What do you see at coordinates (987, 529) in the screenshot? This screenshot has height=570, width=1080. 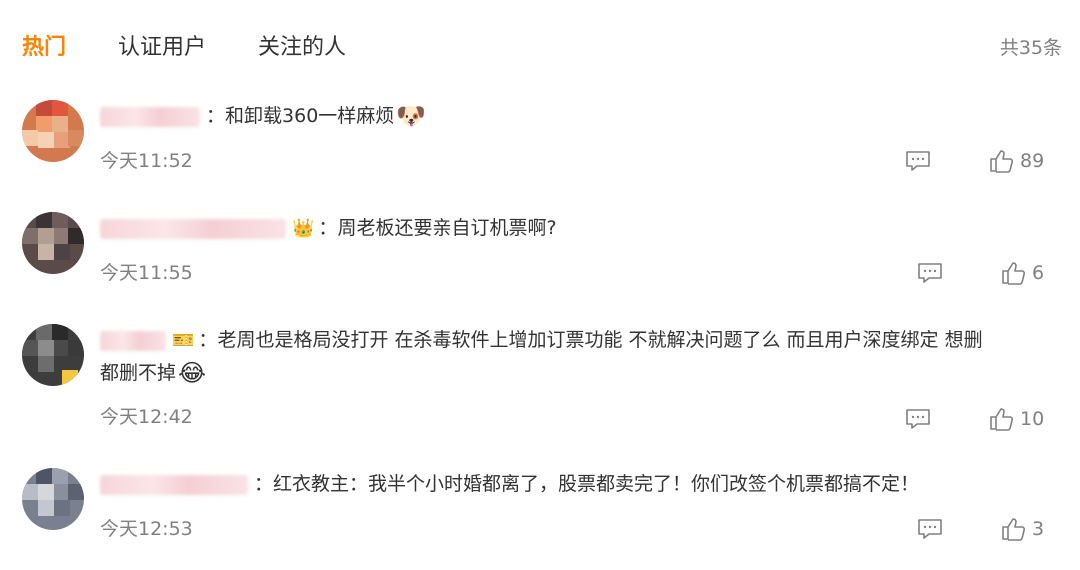 I see `comment-actions: 3` at bounding box center [987, 529].